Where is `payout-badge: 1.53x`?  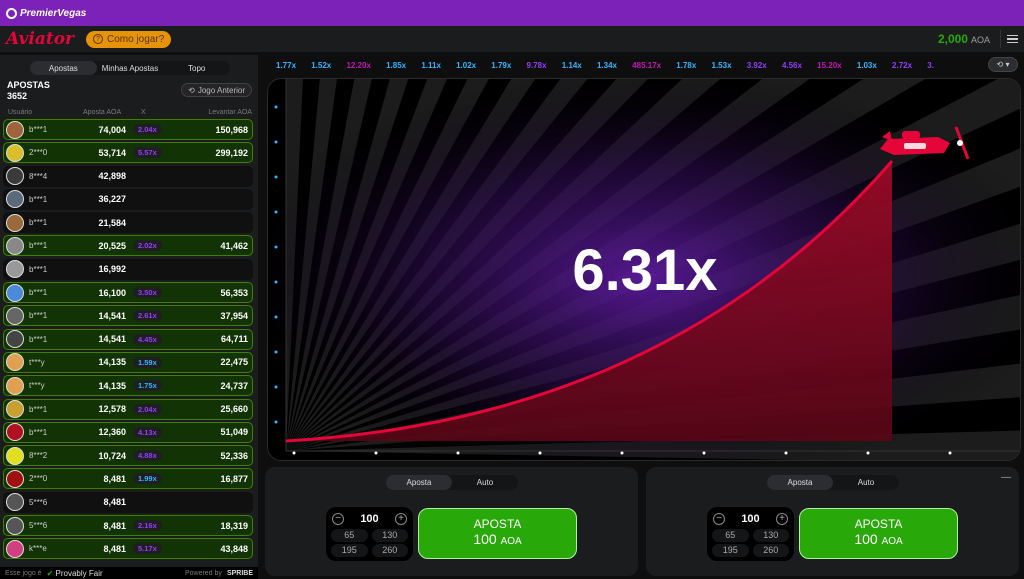
payout-badge: 1.53x is located at coordinates (722, 65).